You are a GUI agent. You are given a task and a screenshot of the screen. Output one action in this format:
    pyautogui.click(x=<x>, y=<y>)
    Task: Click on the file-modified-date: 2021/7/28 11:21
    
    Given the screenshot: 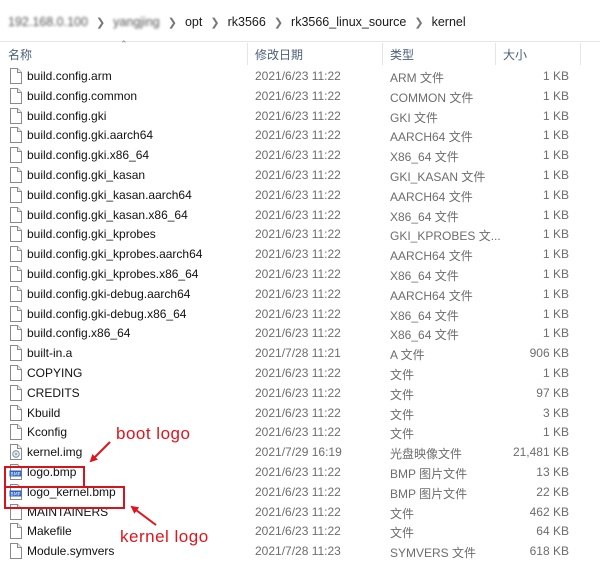 What is the action you would take?
    pyautogui.click(x=298, y=353)
    